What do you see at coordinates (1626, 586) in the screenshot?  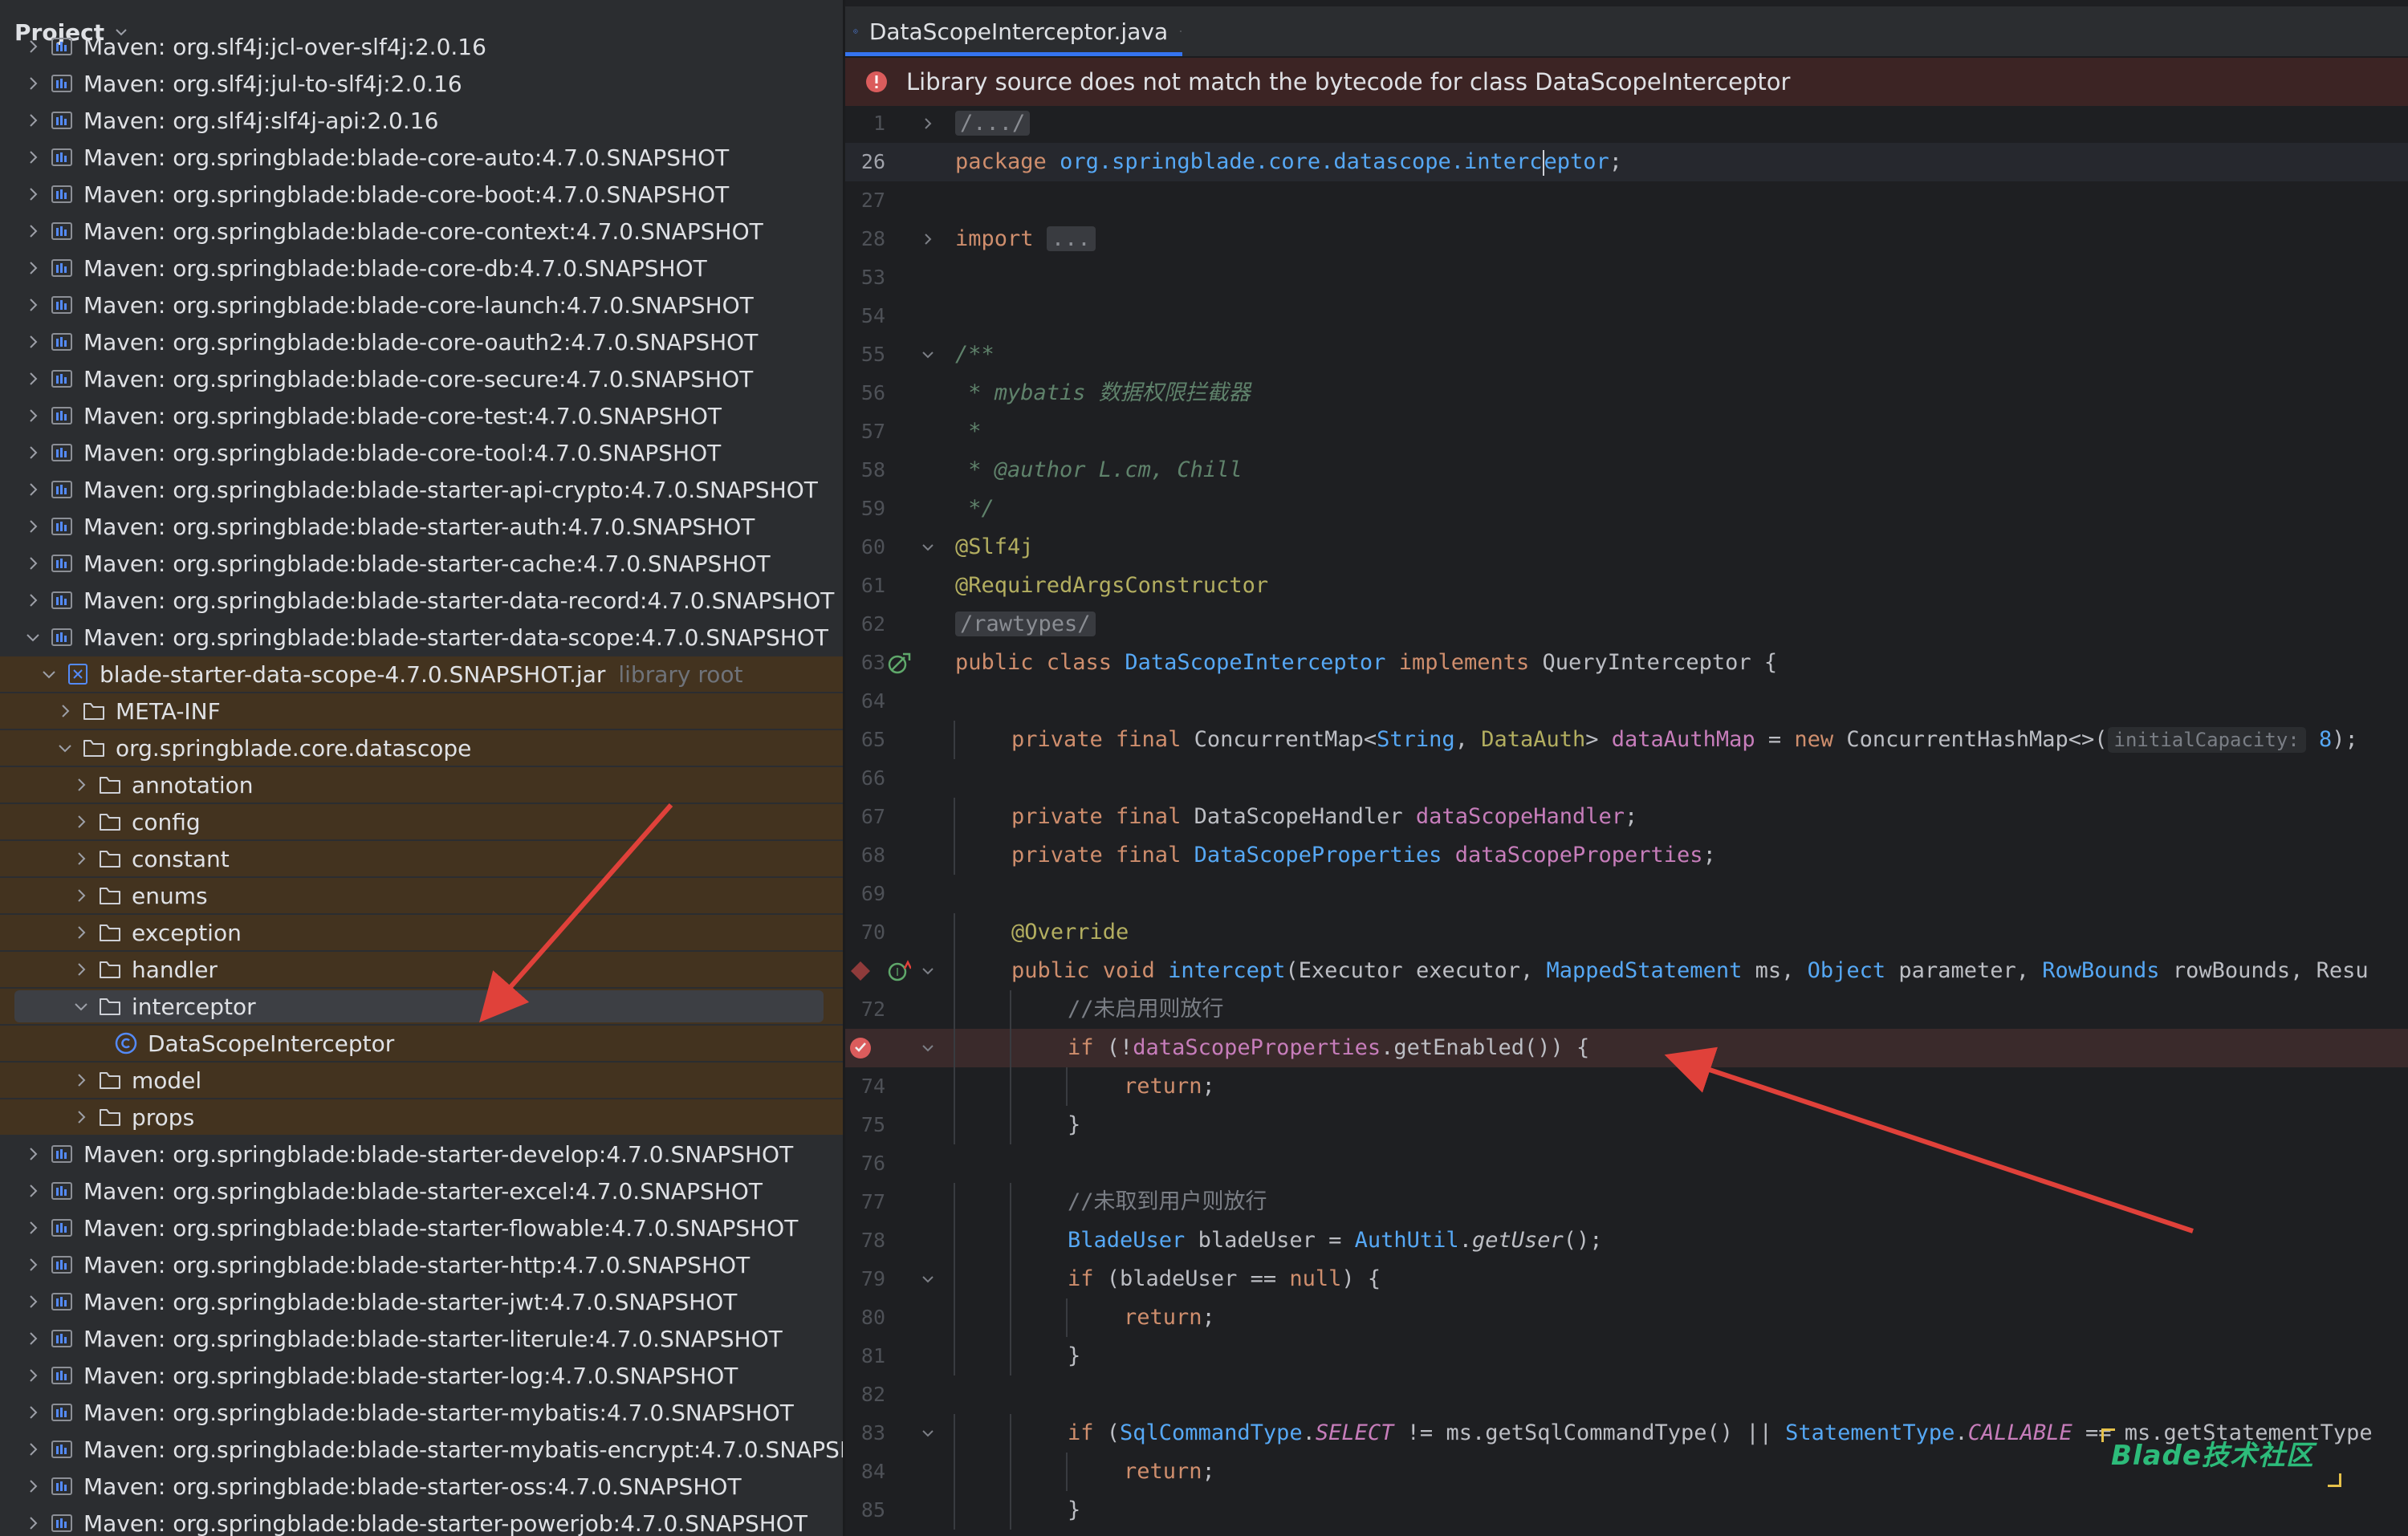 I see `code-line: 61 @RequiredArgsConstructor` at bounding box center [1626, 586].